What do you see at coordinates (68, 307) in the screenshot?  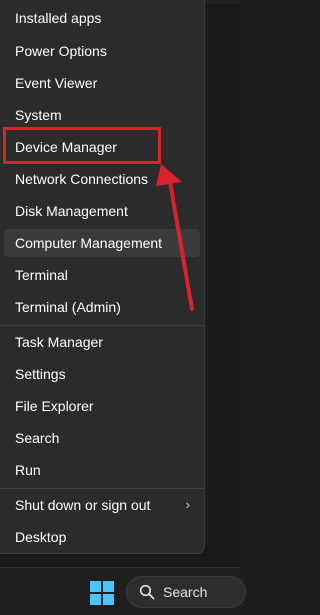 I see `menu-item-label: Terminal (Admin)` at bounding box center [68, 307].